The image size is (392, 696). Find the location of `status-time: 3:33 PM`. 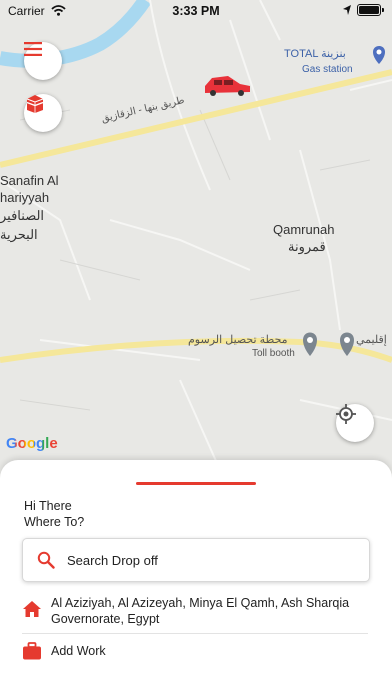

status-time: 3:33 PM is located at coordinates (196, 11).